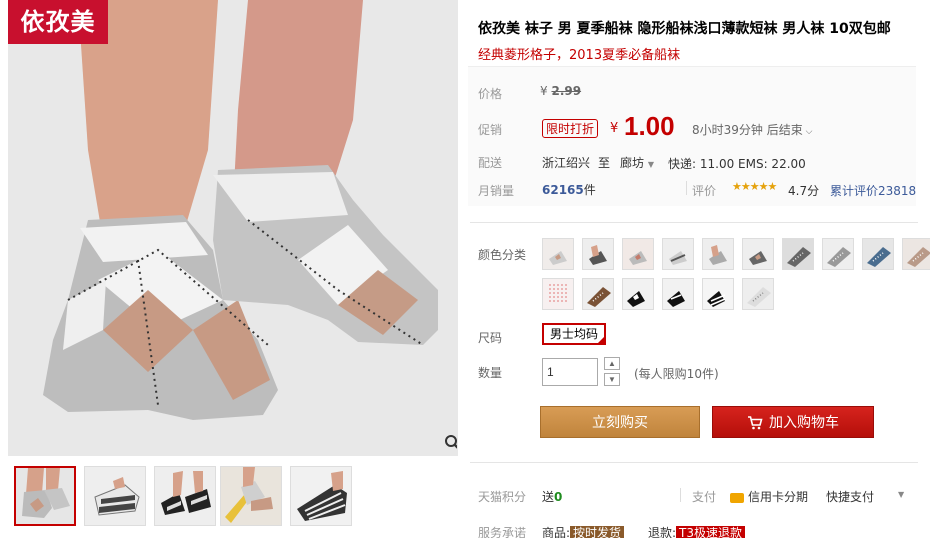  Describe the element at coordinates (490, 338) in the screenshot. I see `size-label: 尺码` at that location.